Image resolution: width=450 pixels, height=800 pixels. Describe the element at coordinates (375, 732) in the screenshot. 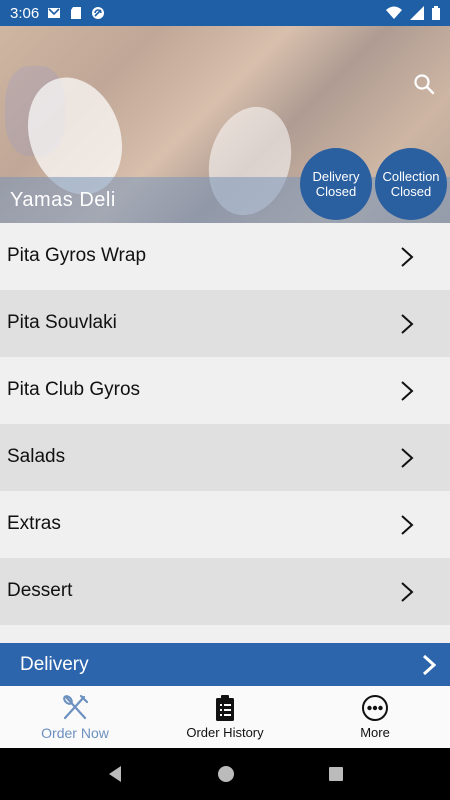

I see `tab-more-label: More` at that location.